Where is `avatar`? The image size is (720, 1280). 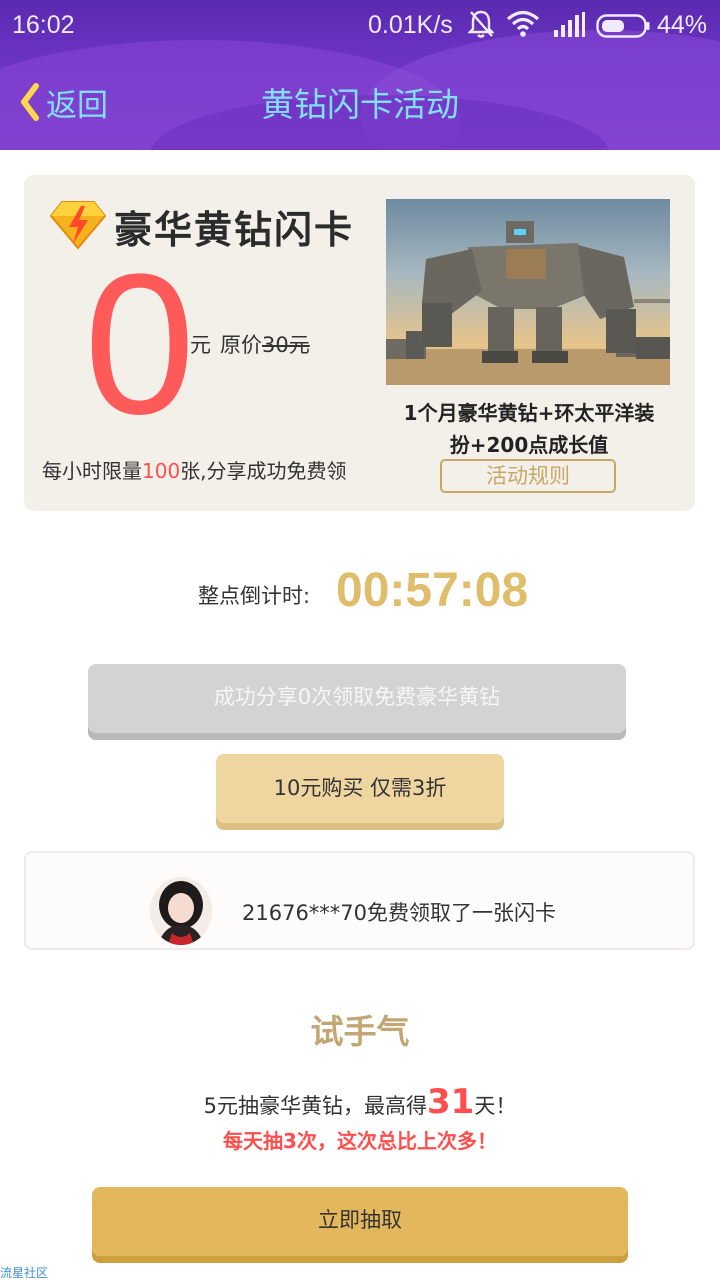
avatar is located at coordinates (181, 911).